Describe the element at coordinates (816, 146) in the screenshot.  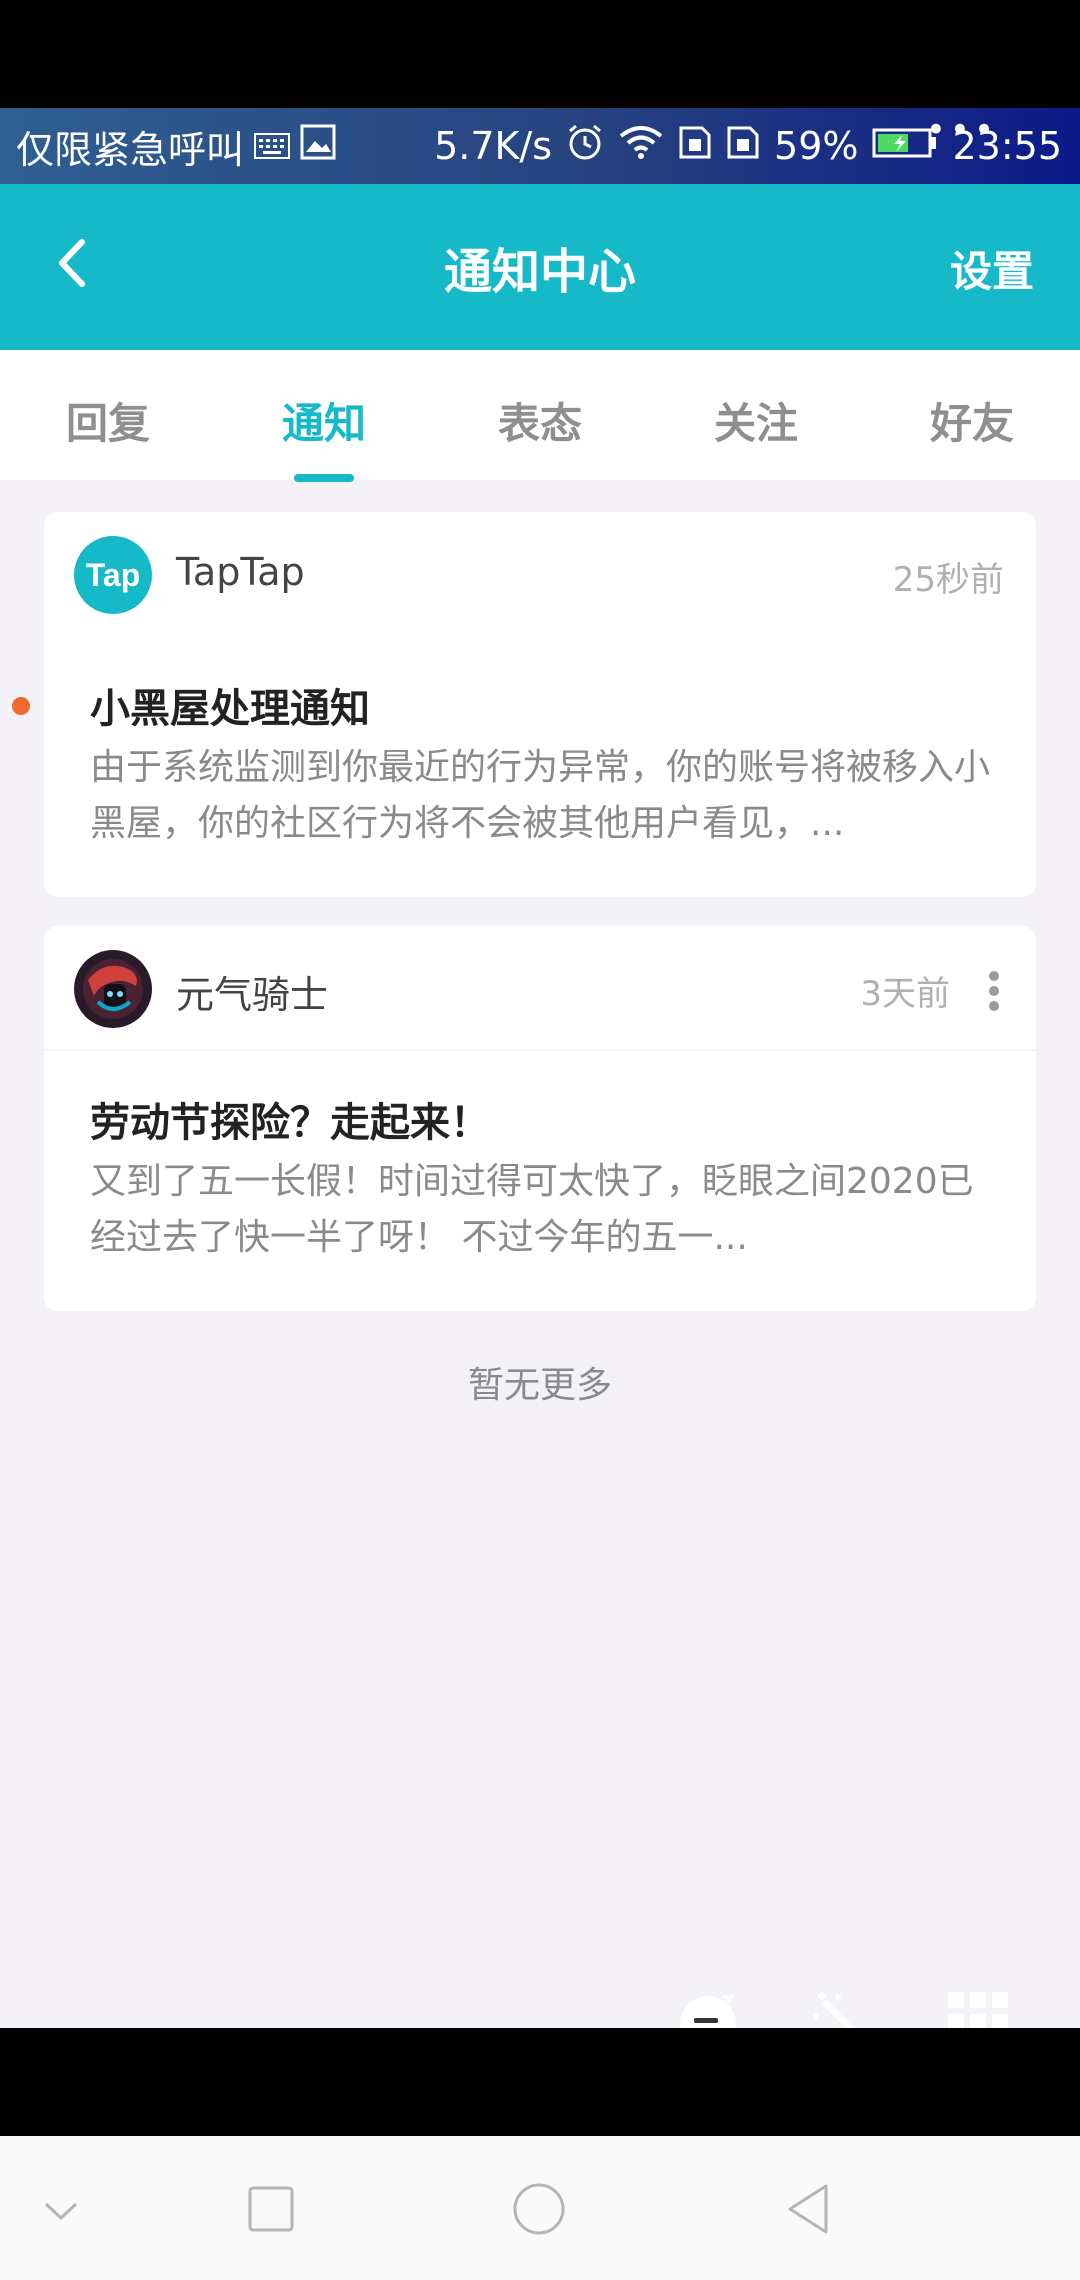
I see `battery-percent: 59%` at that location.